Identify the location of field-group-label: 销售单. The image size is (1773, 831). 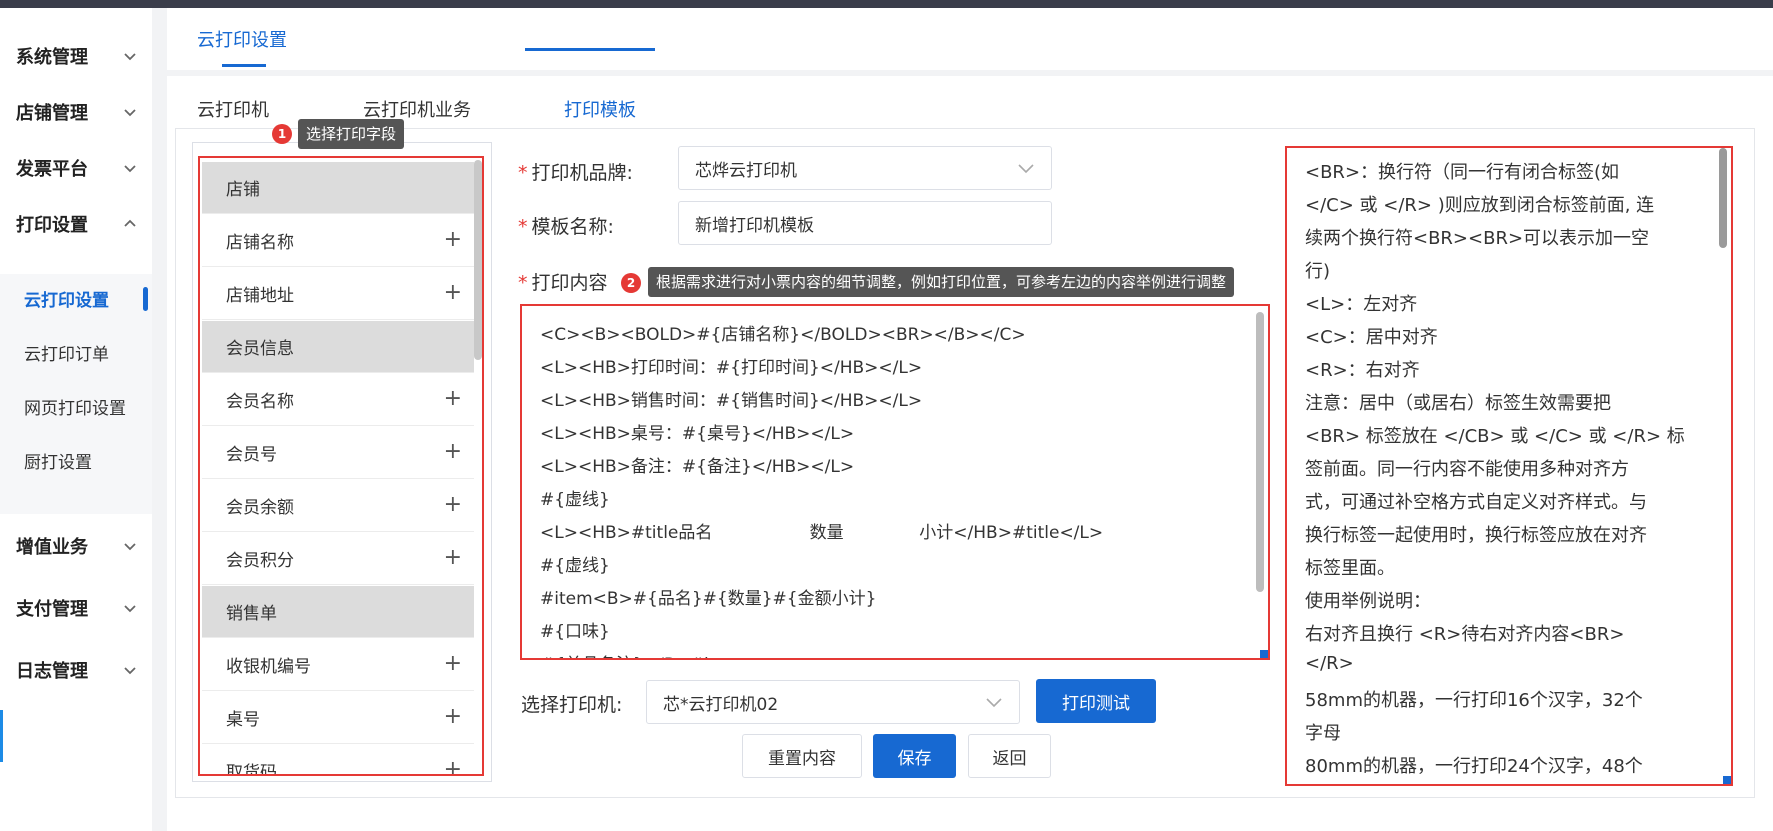
(251, 614).